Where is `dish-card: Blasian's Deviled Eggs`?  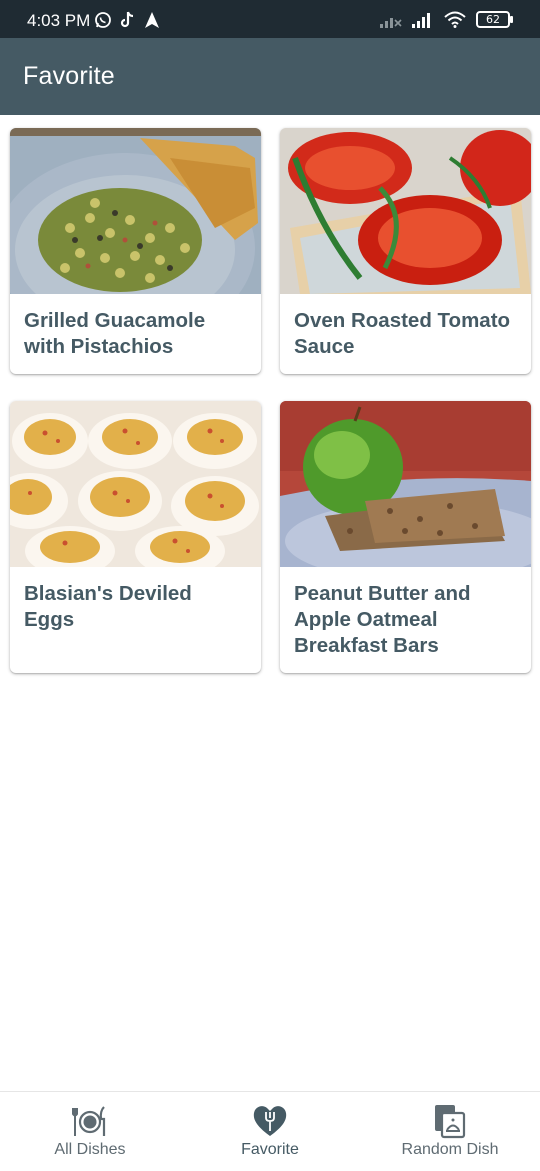 dish-card: Blasian's Deviled Eggs is located at coordinates (135, 537).